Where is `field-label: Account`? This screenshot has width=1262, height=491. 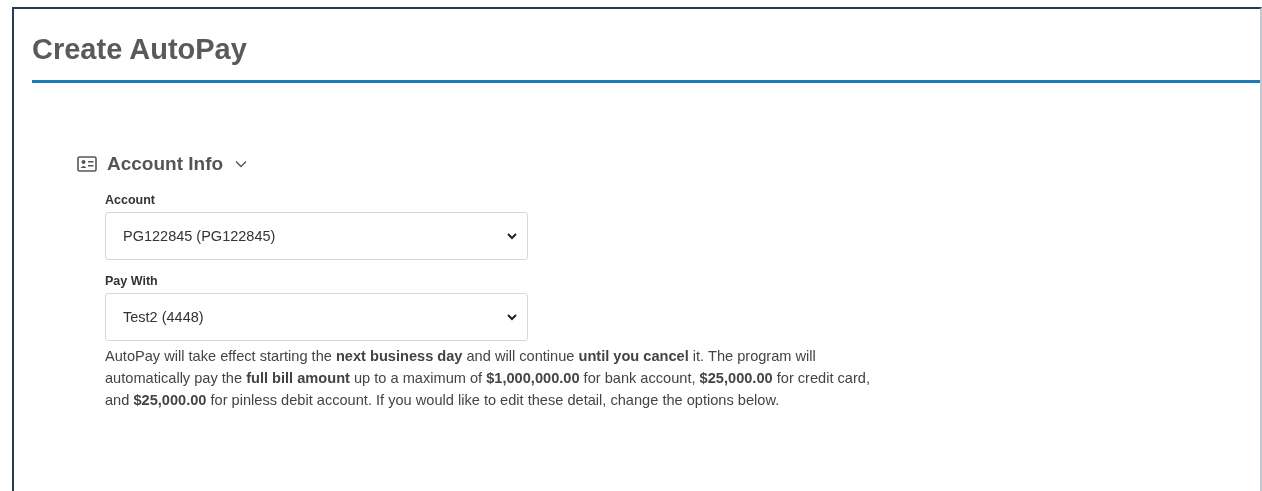 field-label: Account is located at coordinates (130, 200).